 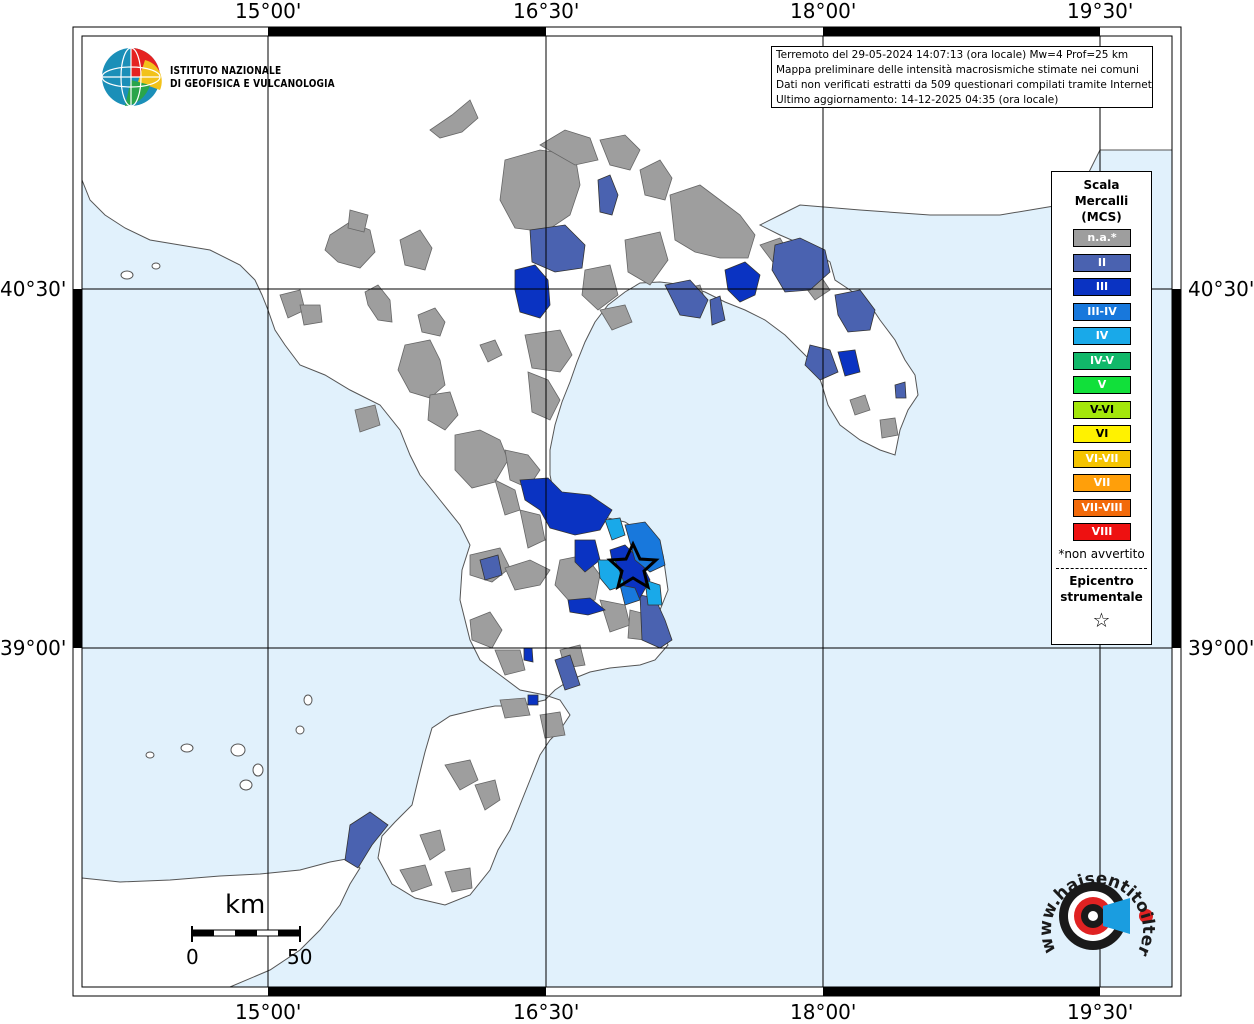 I want to click on lat-label-right-2: 39°00', so click(x=1221, y=648).